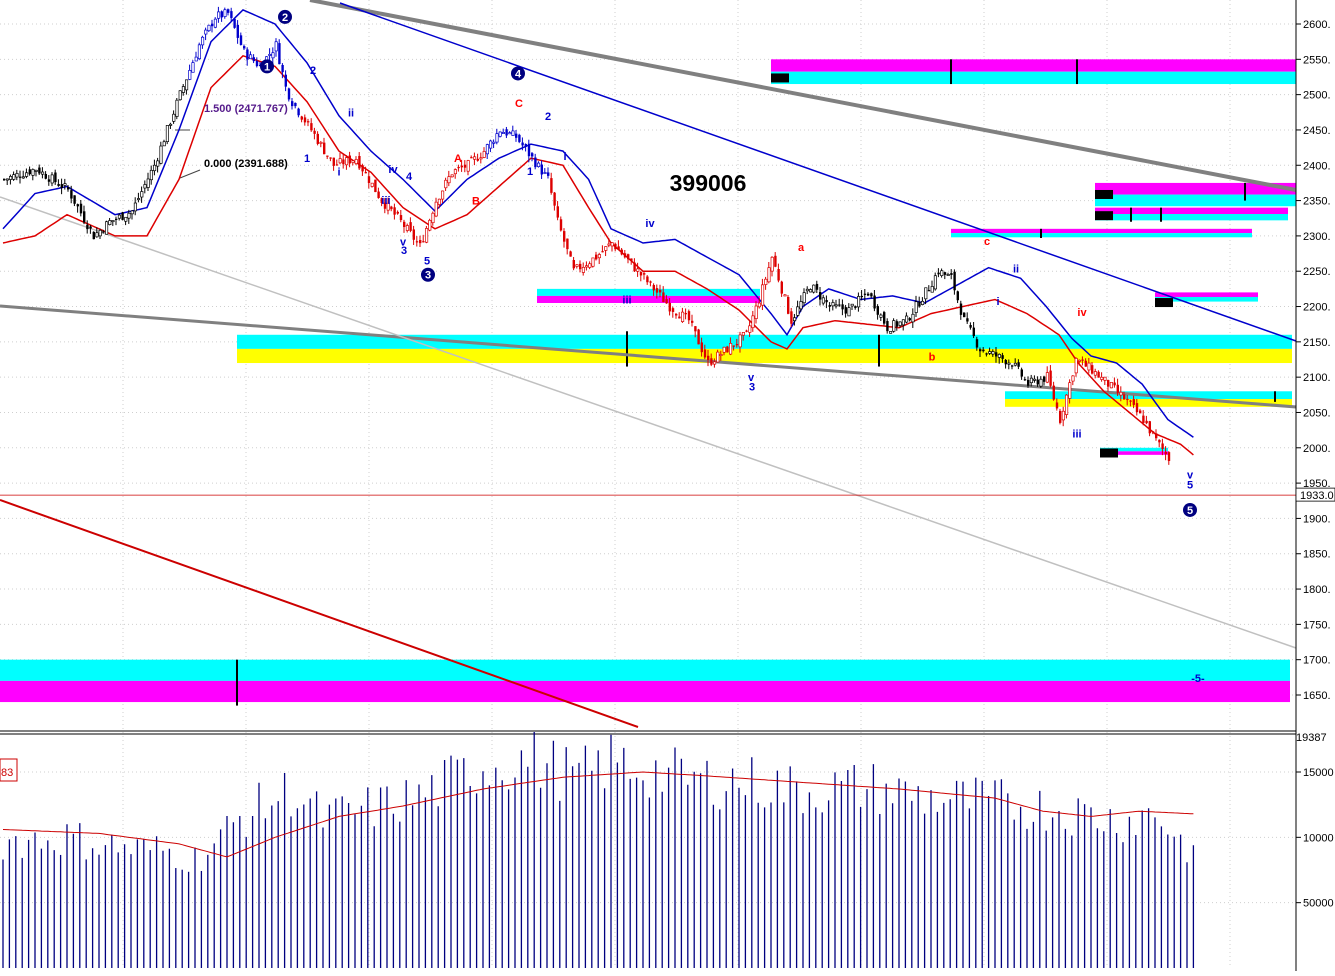 Image resolution: width=1335 pixels, height=976 pixels. Describe the element at coordinates (1317, 237) in the screenshot. I see `axis-tick-label: 2300.` at that location.